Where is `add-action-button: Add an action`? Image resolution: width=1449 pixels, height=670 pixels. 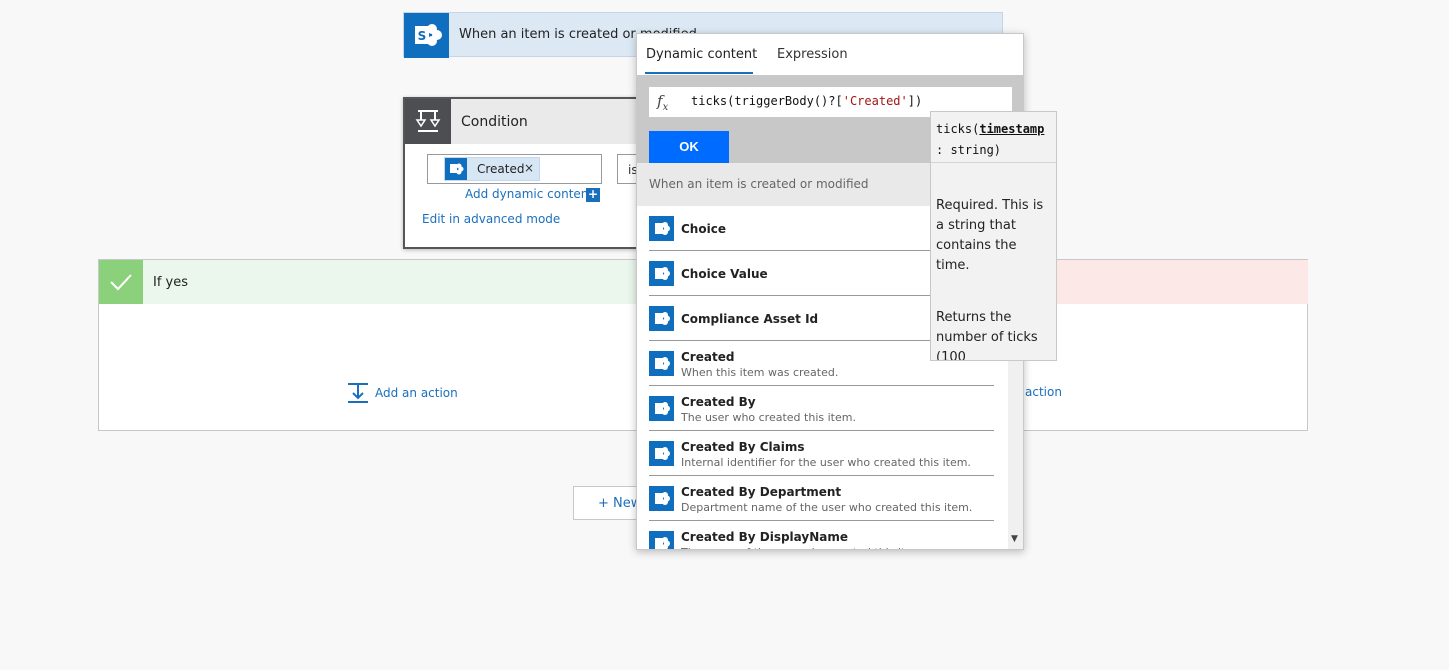
add-action-button: Add an action is located at coordinates (402, 393).